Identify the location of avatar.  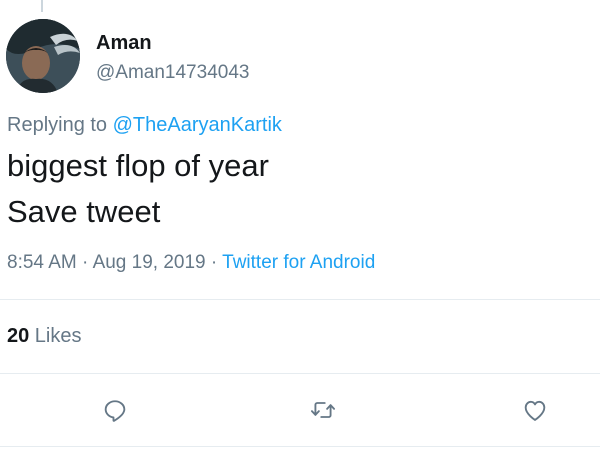
(43, 56).